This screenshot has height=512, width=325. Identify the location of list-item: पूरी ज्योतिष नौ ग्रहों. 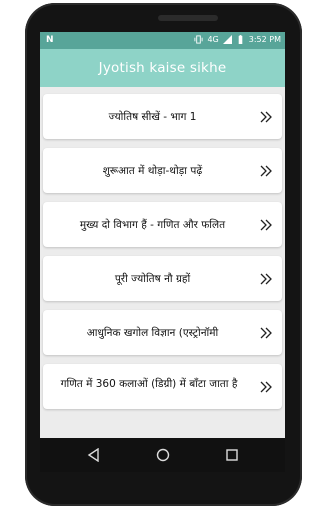
(162, 278).